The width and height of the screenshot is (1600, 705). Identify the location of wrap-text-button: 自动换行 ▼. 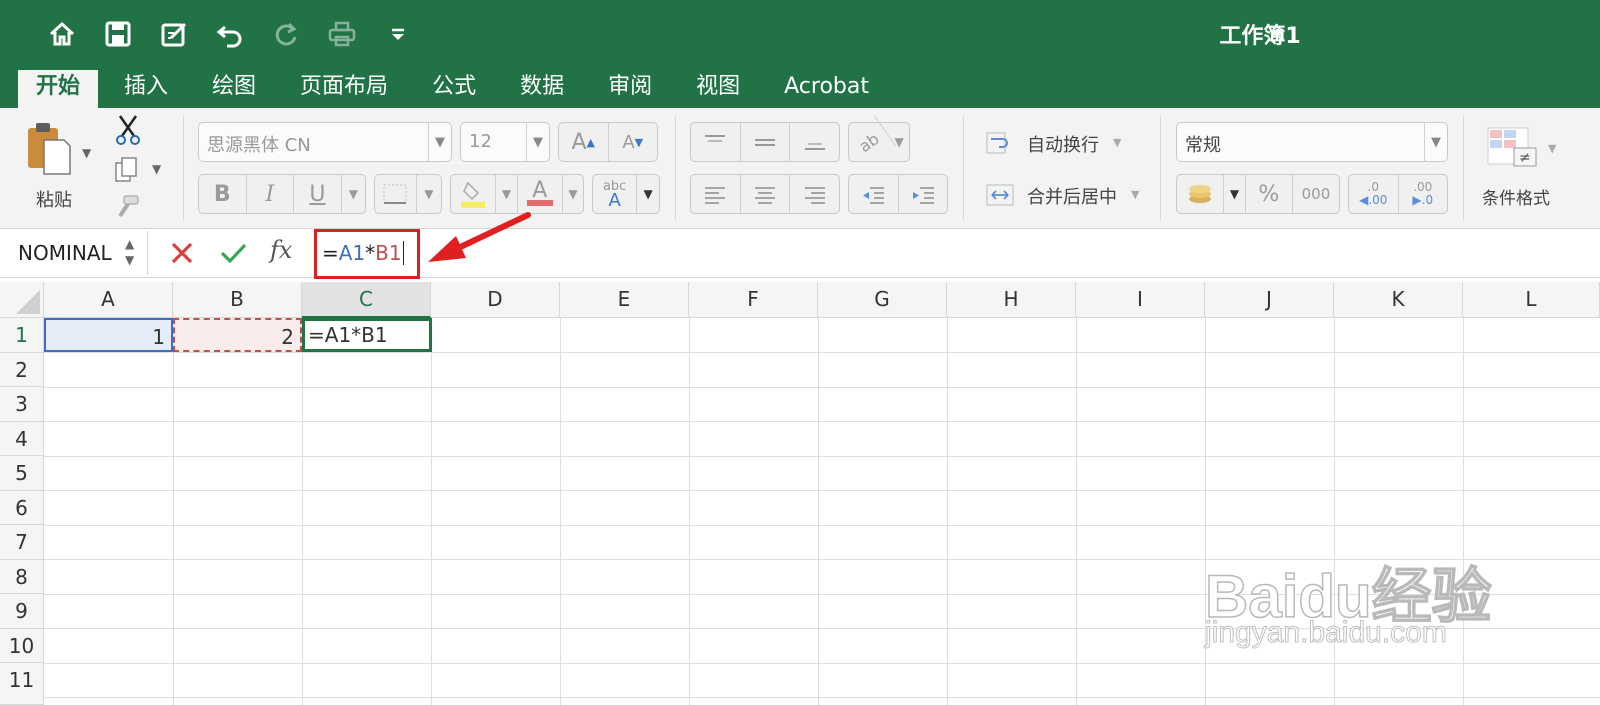
(1060, 143).